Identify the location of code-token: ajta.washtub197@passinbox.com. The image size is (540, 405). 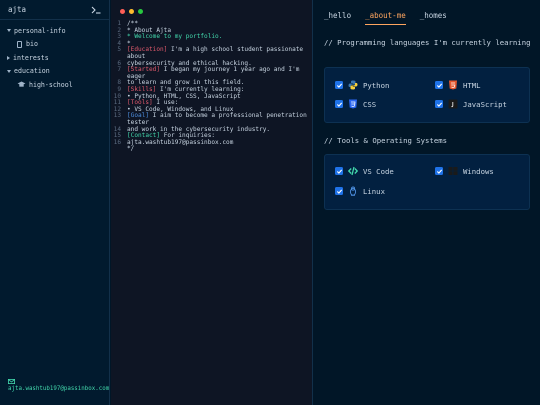
(180, 142).